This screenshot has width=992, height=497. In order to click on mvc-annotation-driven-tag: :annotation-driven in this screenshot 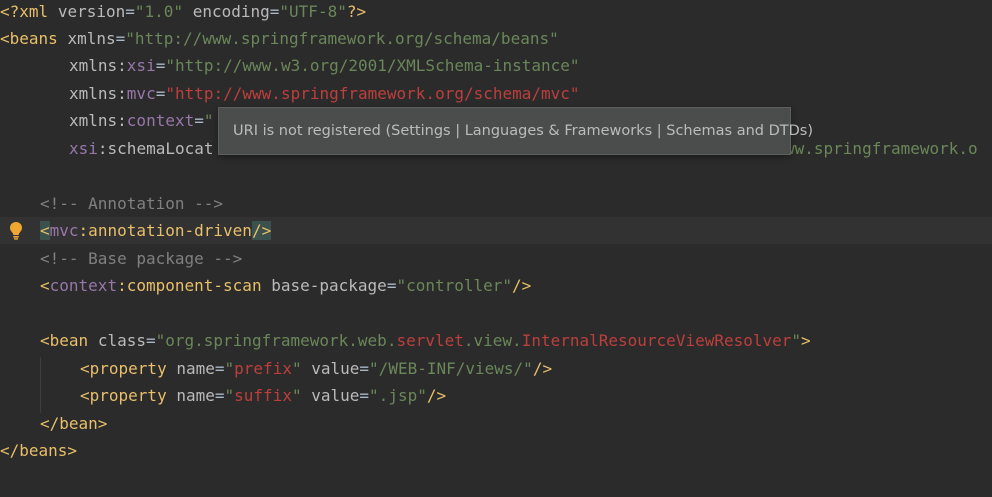, I will do `click(165, 230)`.